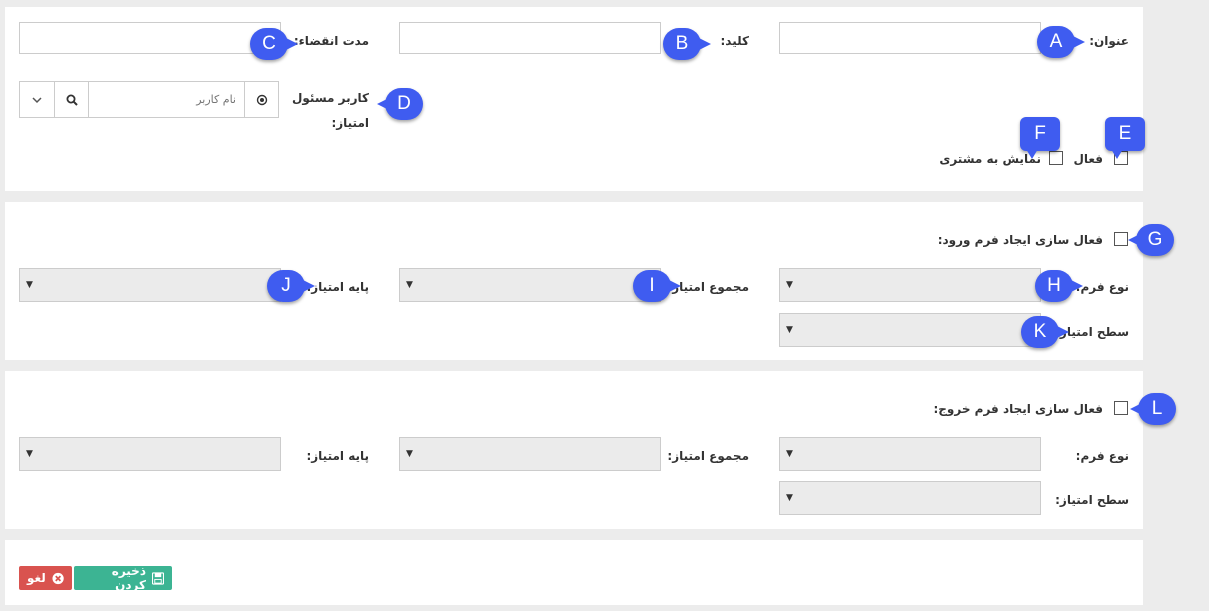 This screenshot has width=1209, height=611. What do you see at coordinates (1061, 42) in the screenshot?
I see `callout-a: A` at bounding box center [1061, 42].